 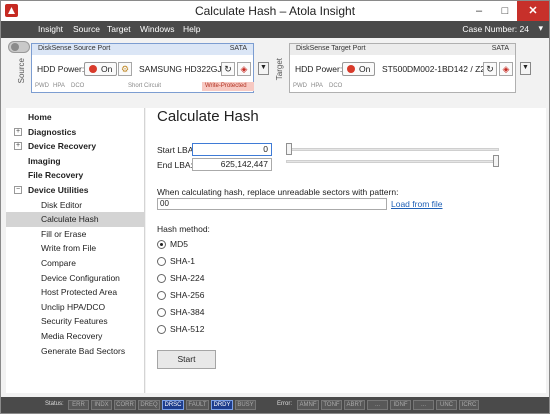 I want to click on collapse-icon: −, so click(x=18, y=190).